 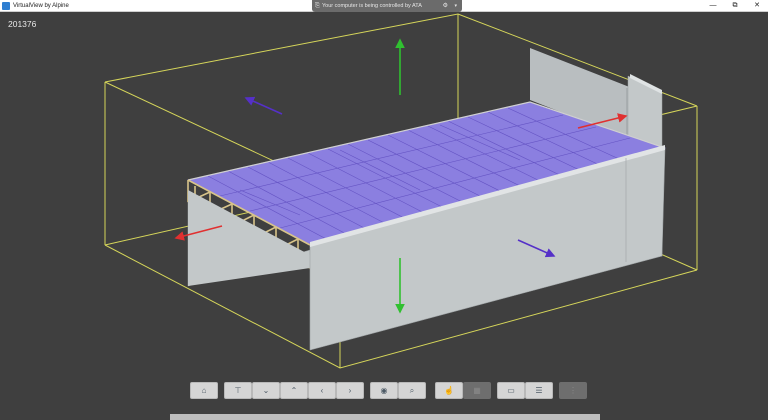 I want to click on select-button: ☝, so click(x=449, y=390).